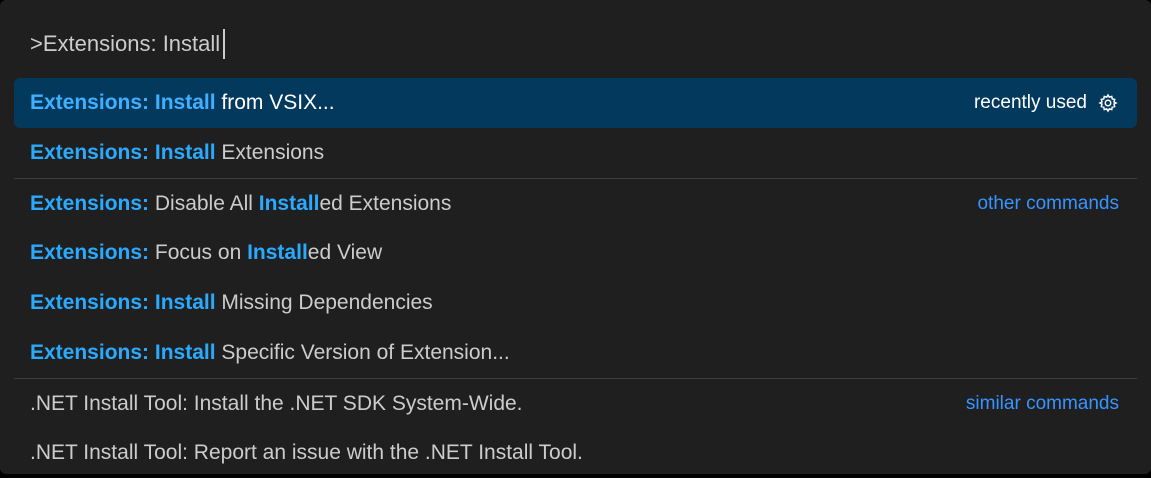  I want to click on command-label-part: Focus on, so click(198, 252).